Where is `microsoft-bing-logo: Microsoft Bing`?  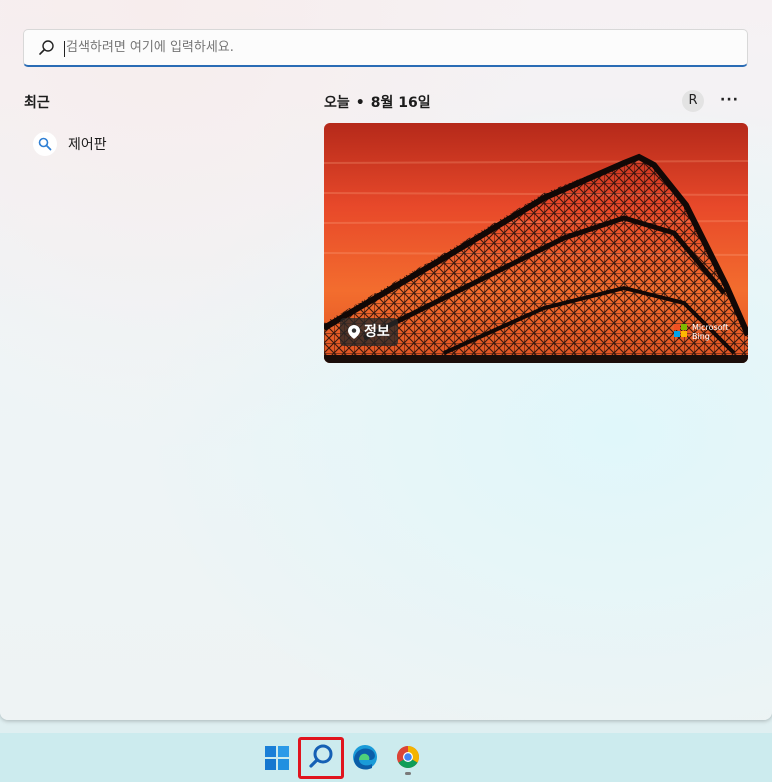 microsoft-bing-logo: Microsoft Bing is located at coordinates (704, 333).